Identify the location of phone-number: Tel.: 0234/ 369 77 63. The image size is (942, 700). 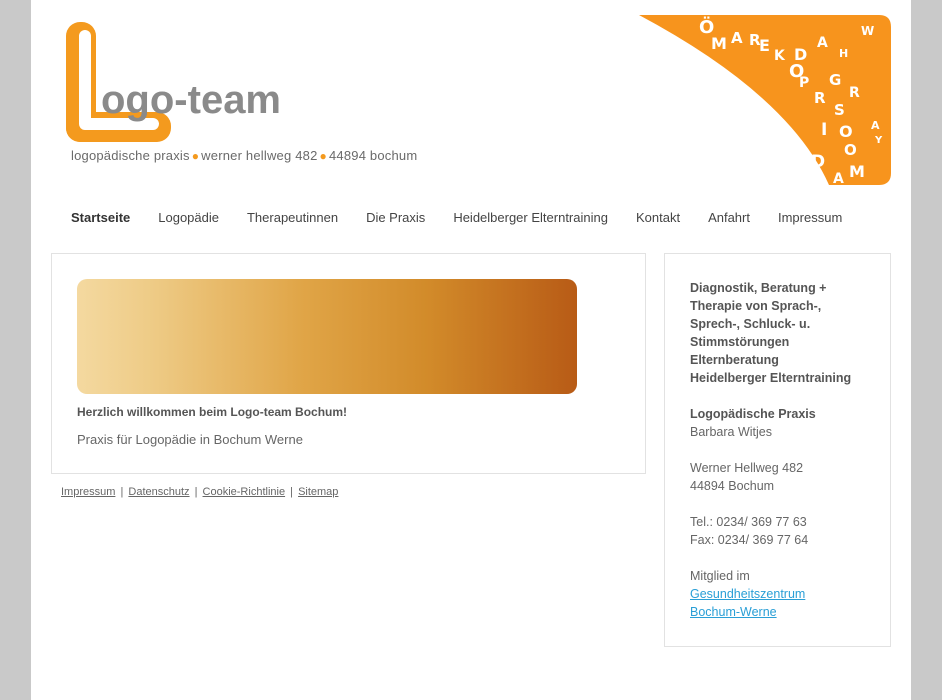
(748, 522).